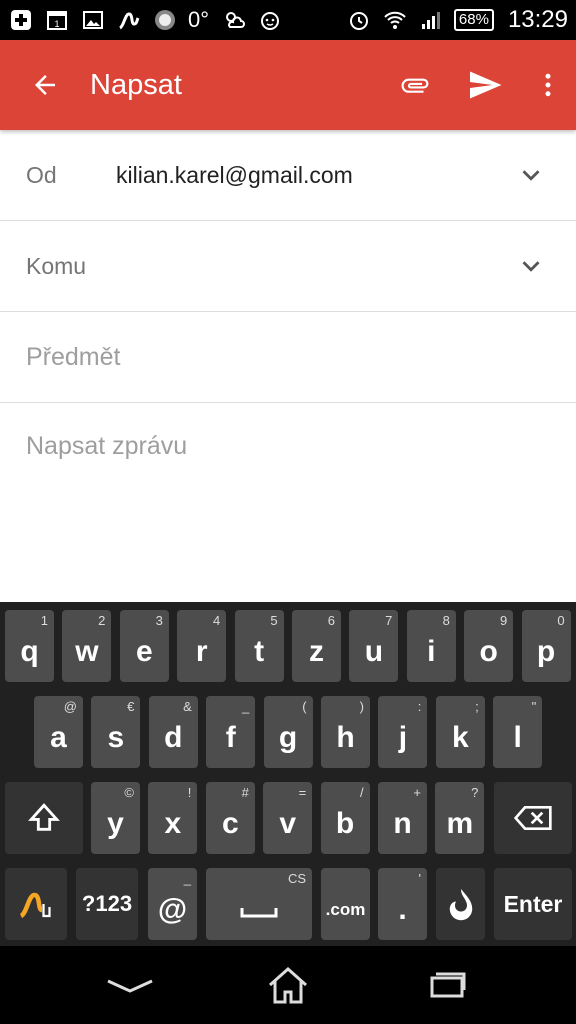 The height and width of the screenshot is (1024, 576). Describe the element at coordinates (259, 651) in the screenshot. I see `key-label: t` at that location.